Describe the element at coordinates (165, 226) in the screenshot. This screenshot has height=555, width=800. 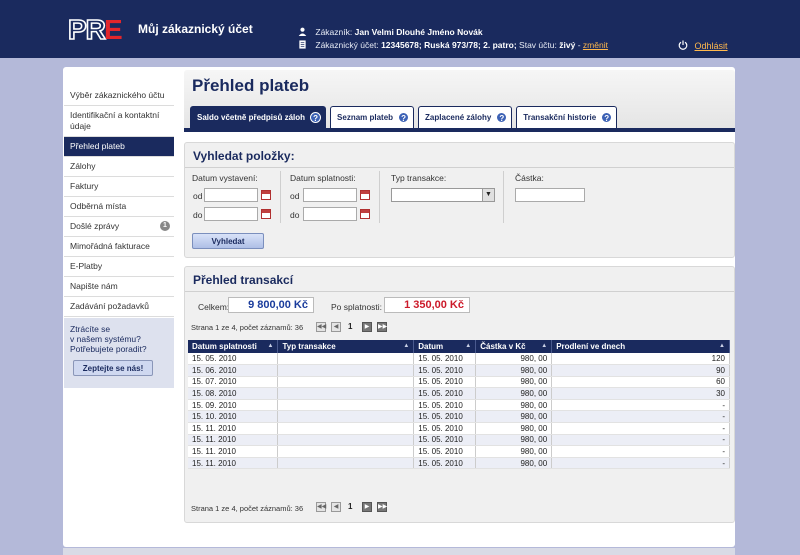
I see `message-count-badge: 1` at that location.